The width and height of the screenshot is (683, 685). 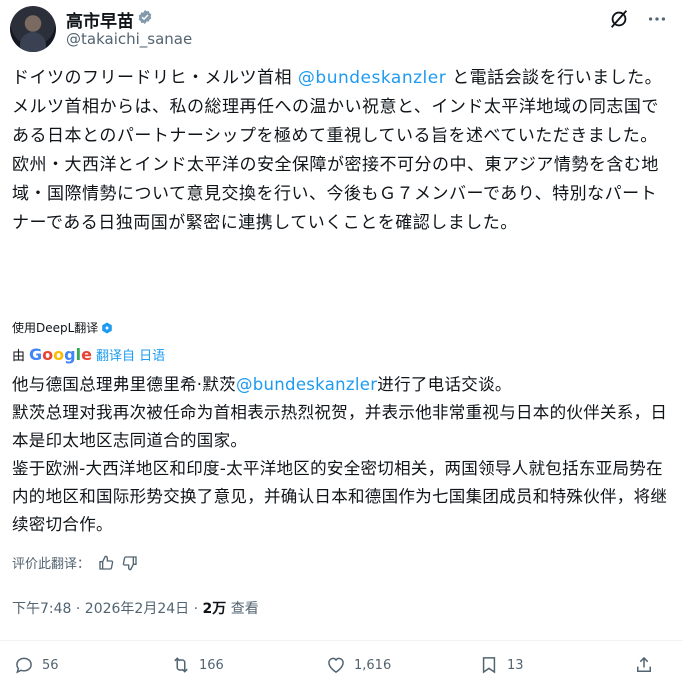 I want to click on tweet-header: 高市早苗 @takaichi_sanae, so click(x=342, y=29).